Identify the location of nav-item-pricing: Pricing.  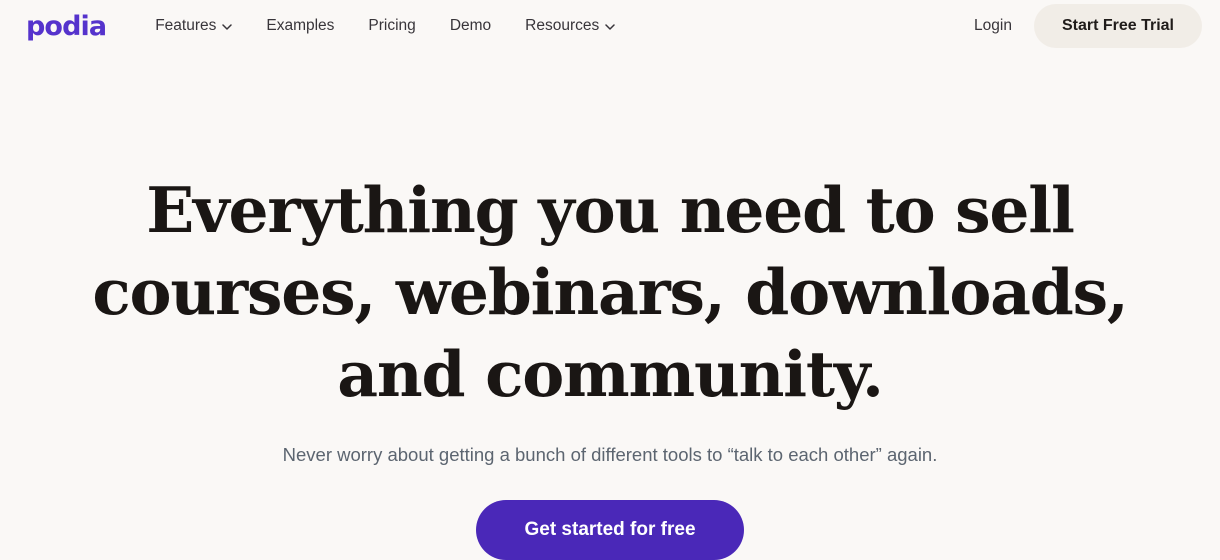
(391, 26).